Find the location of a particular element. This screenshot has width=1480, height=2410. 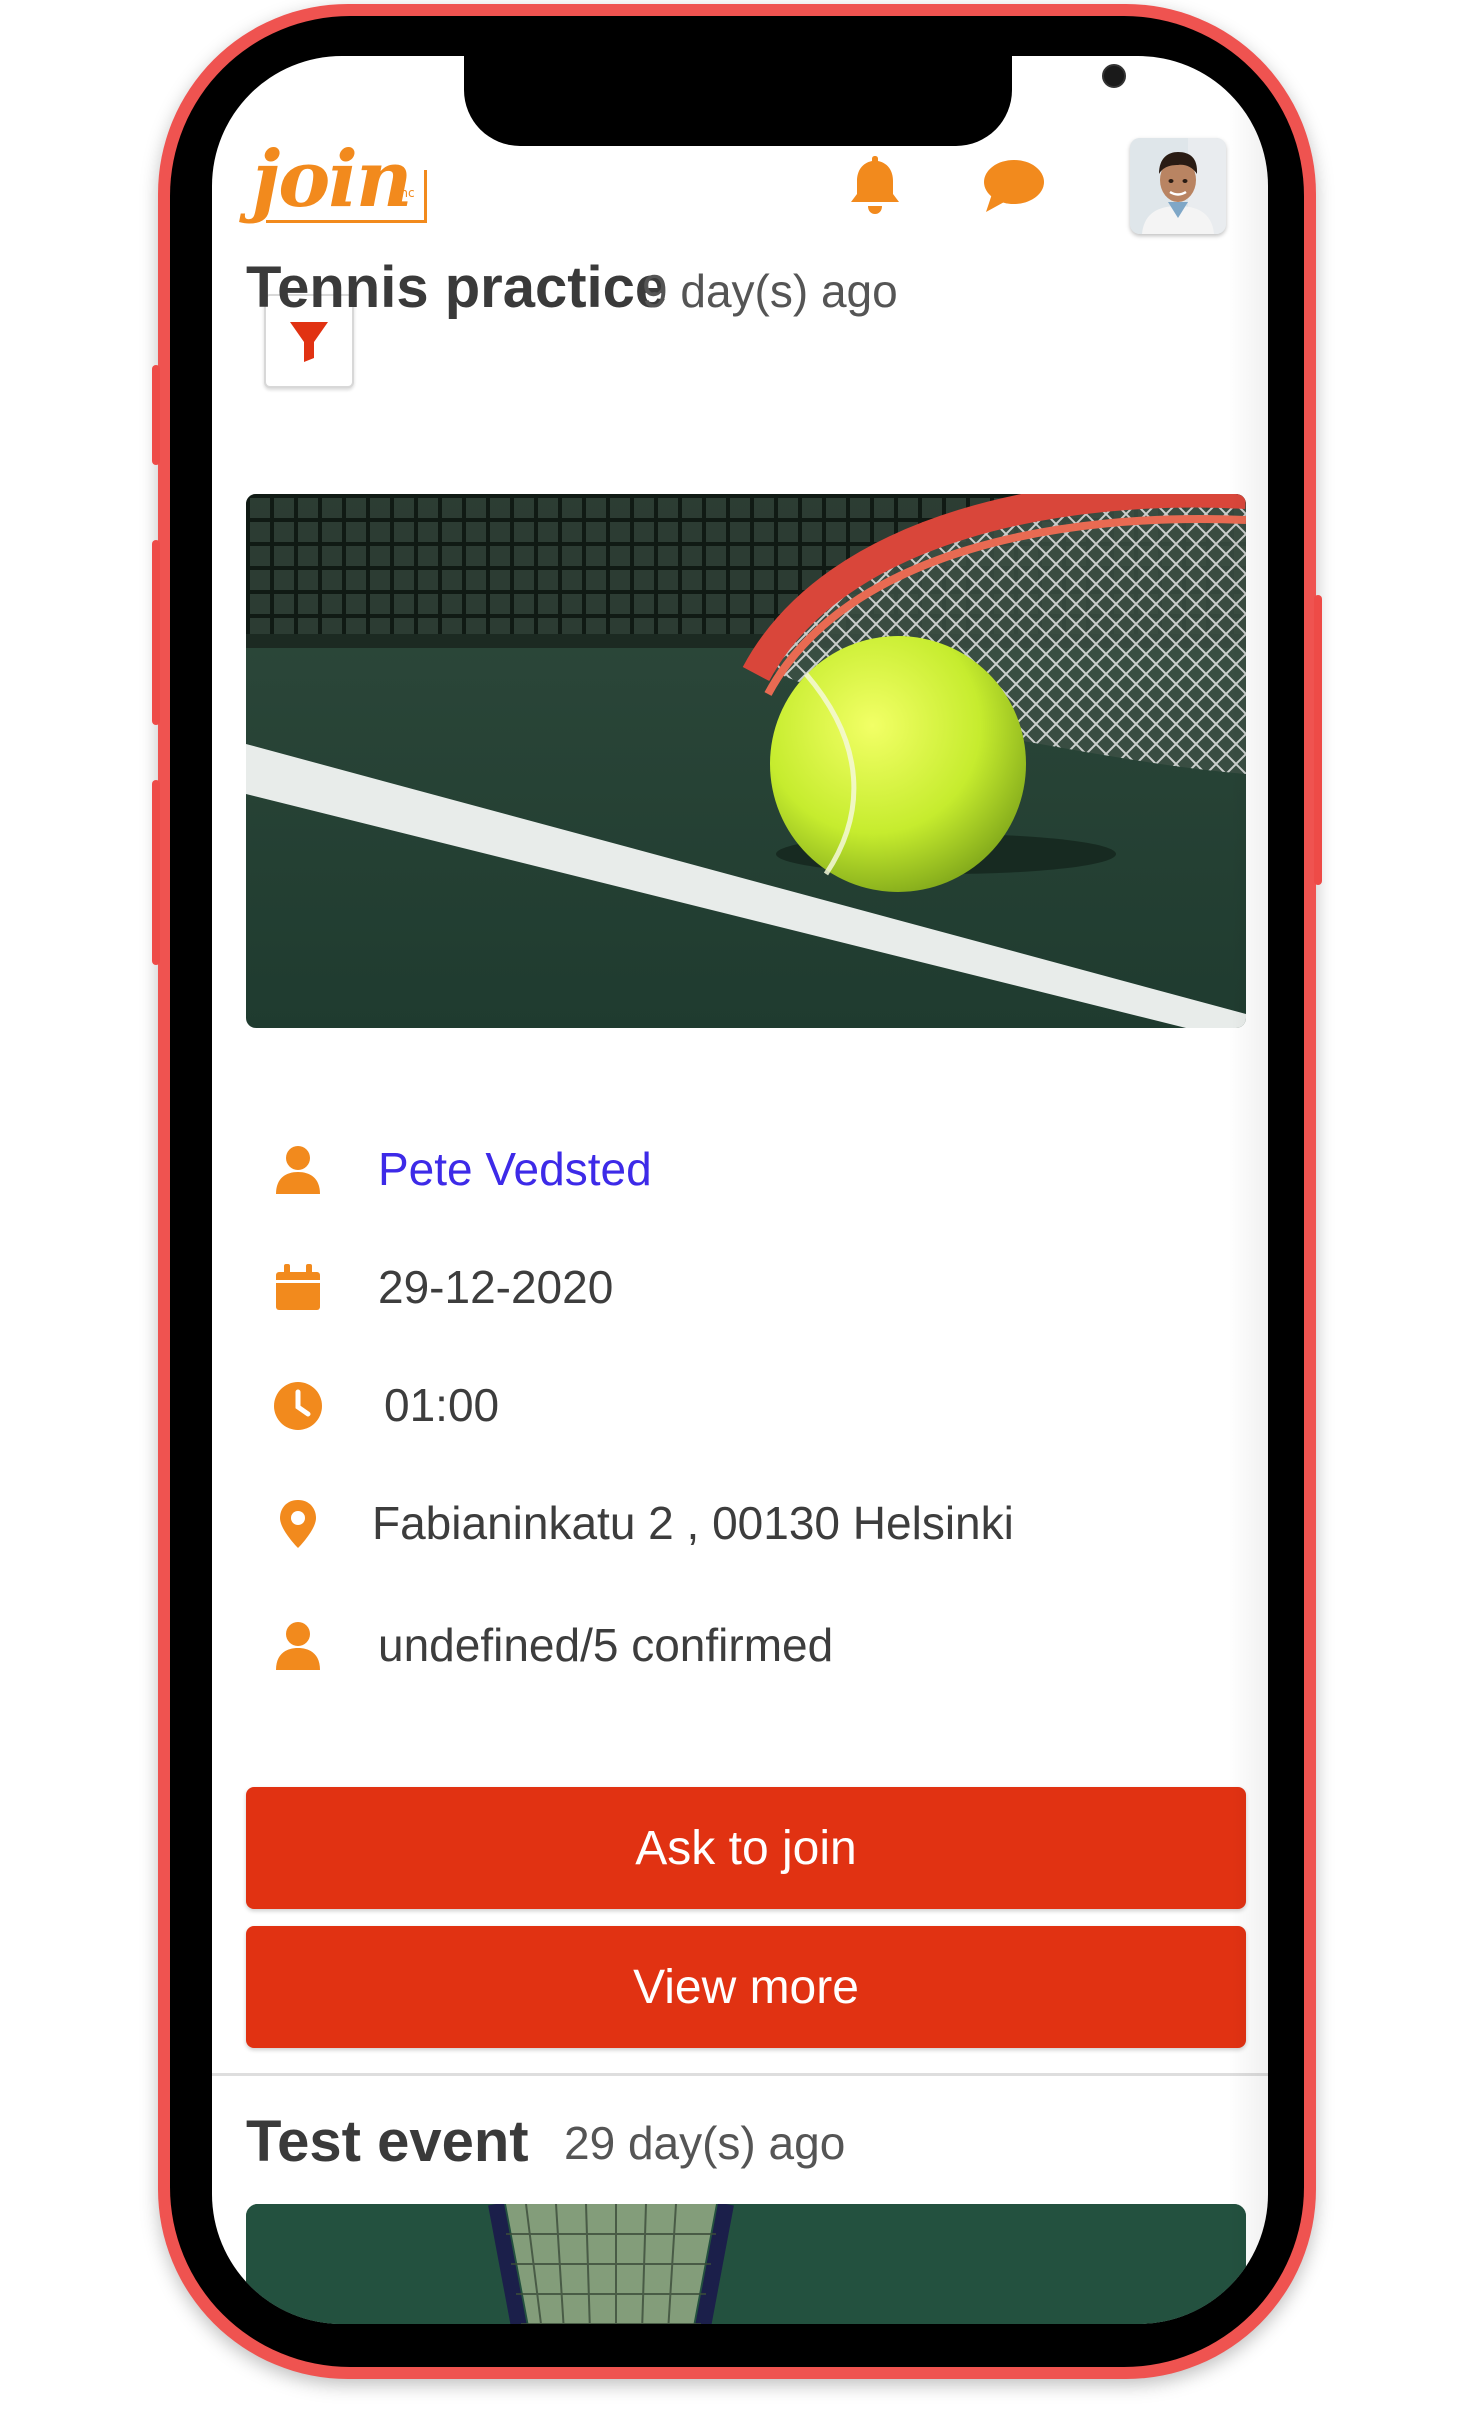

join-logo: join inc is located at coordinates (341, 184).